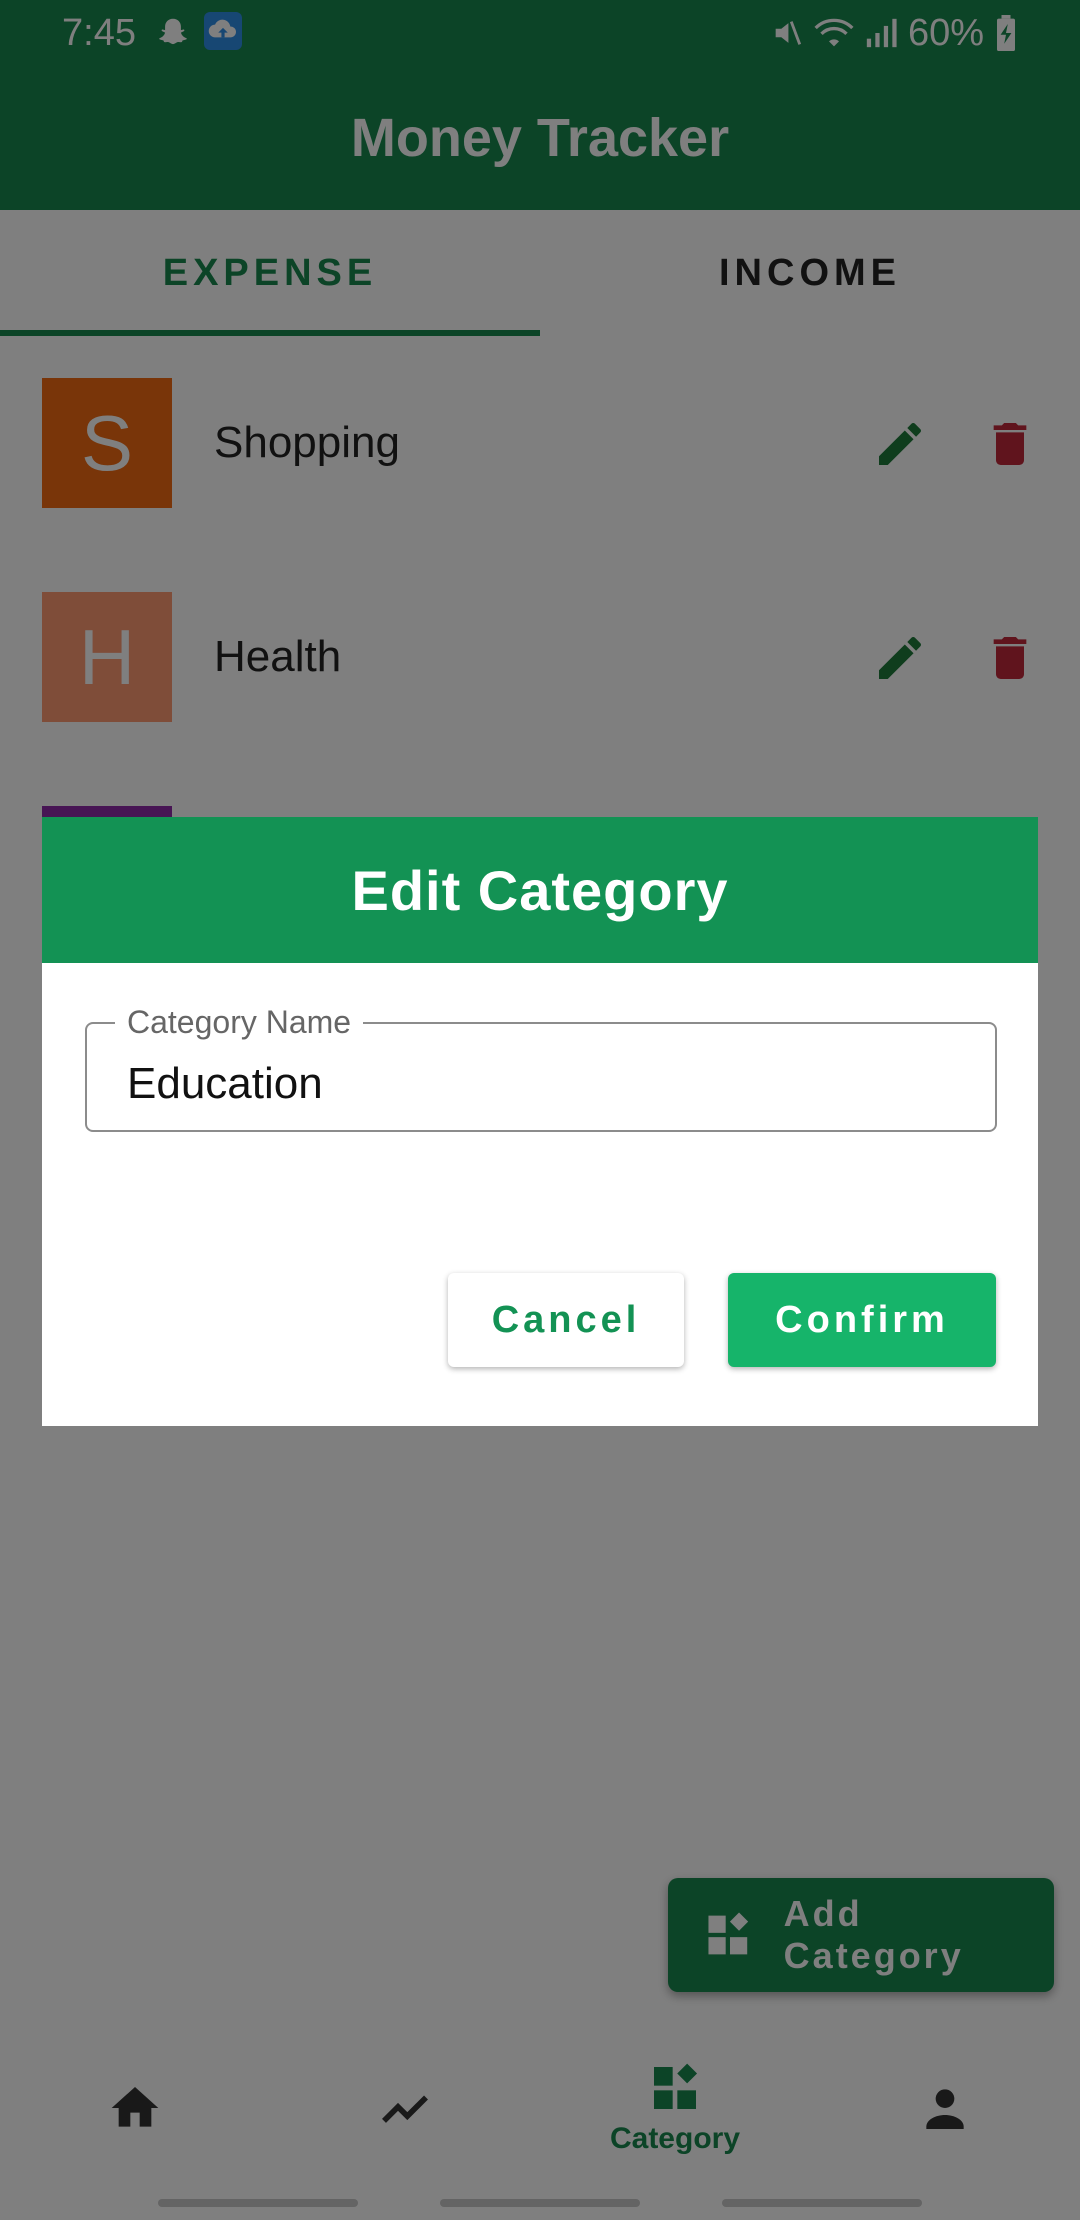  I want to click on category-name-field: Category Name, so click(541, 1067).